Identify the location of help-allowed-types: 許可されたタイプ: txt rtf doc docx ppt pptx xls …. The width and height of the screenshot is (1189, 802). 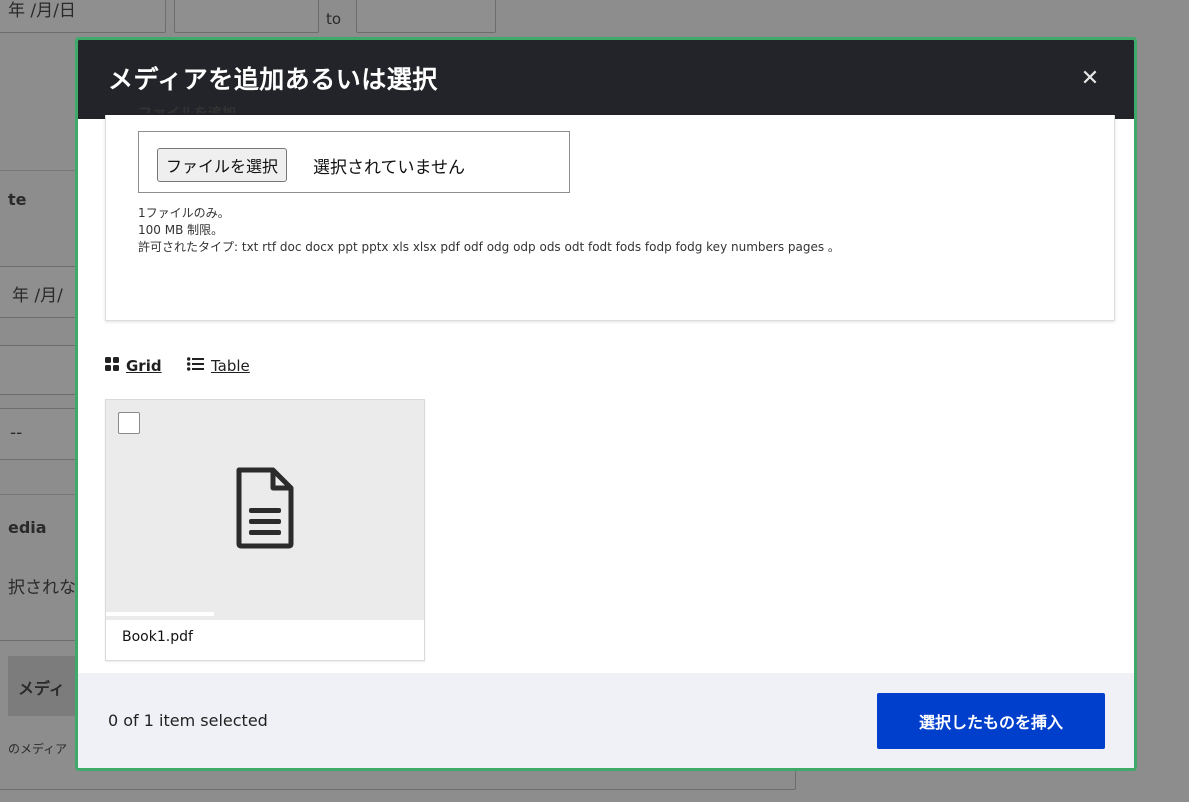
(489, 247).